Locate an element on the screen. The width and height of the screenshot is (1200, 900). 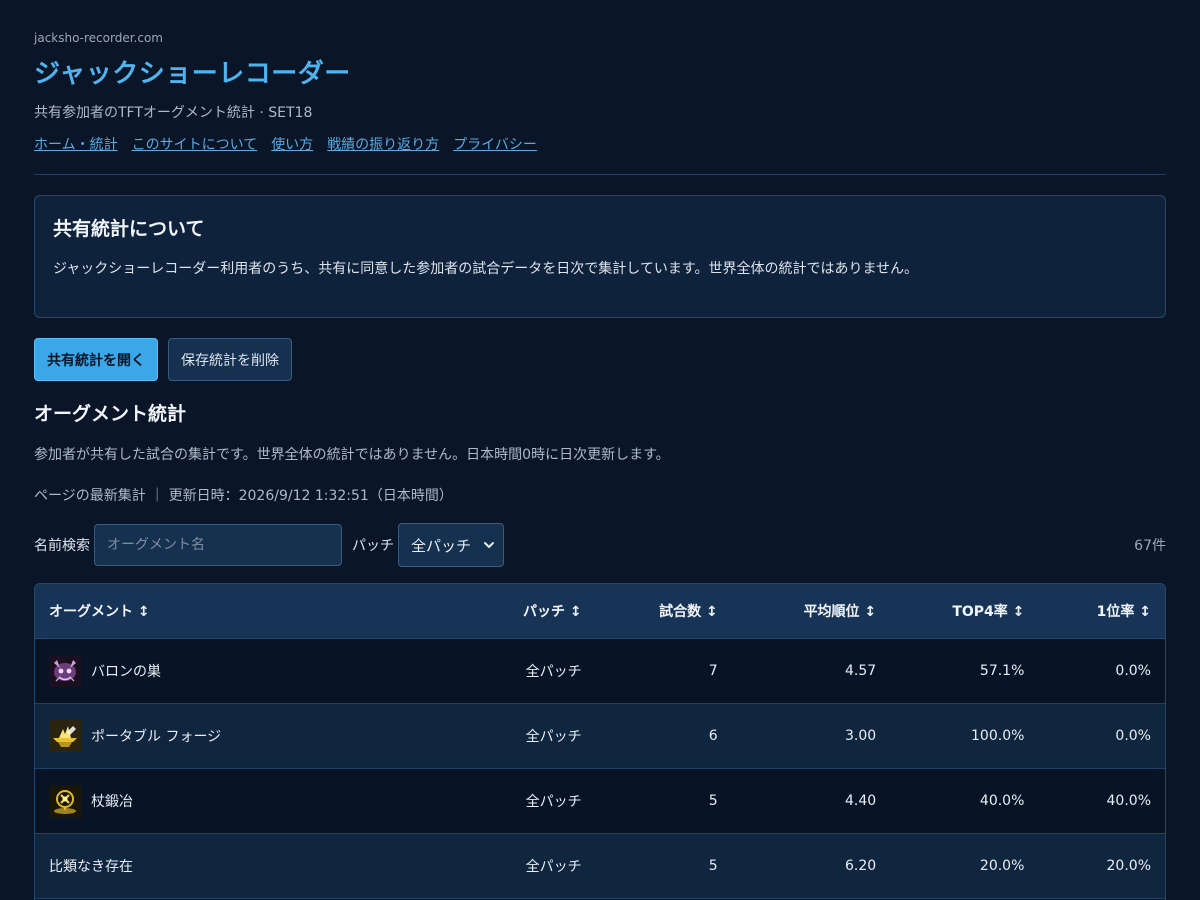
section-title: オーグメント統計 is located at coordinates (110, 414).